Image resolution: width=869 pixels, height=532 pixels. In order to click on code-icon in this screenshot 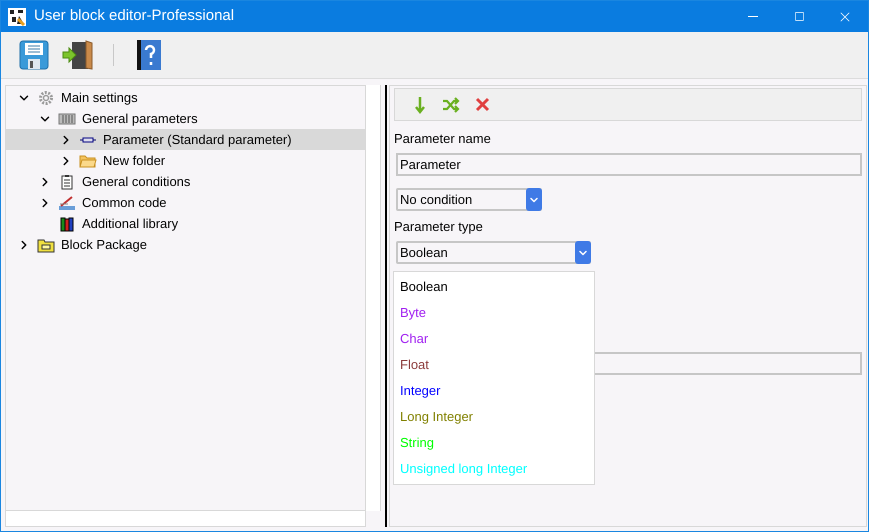, I will do `click(67, 202)`.